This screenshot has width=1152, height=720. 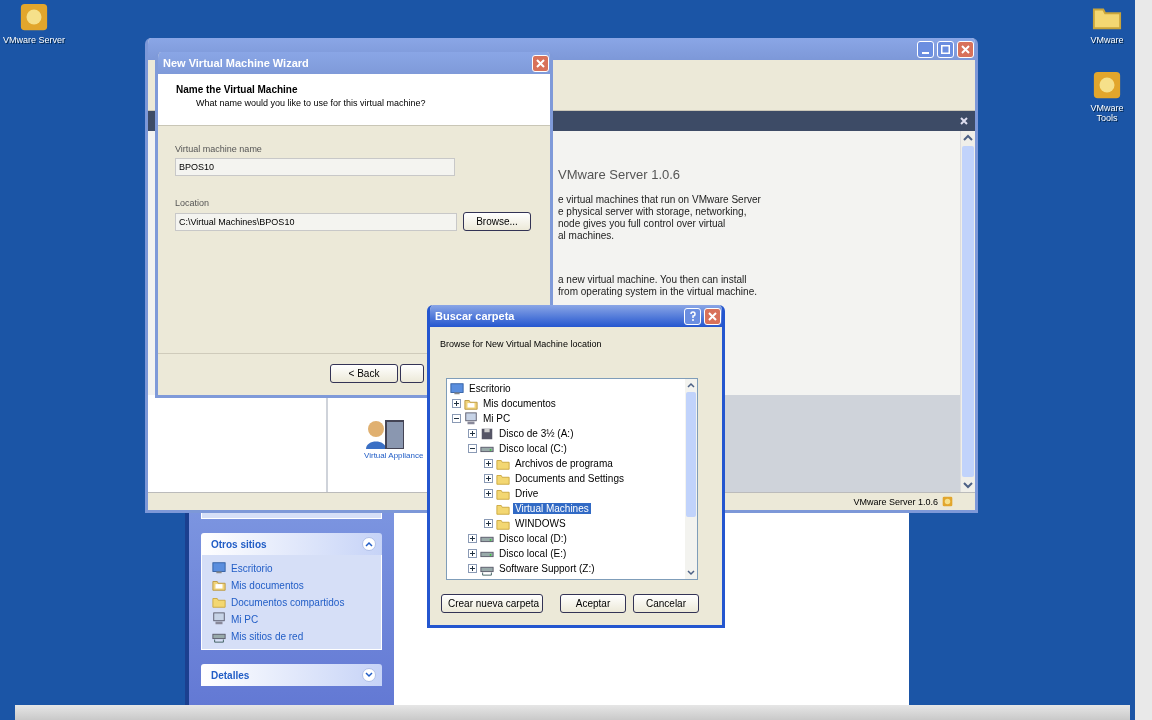 What do you see at coordinates (564, 463) in the screenshot?
I see `tree-item: Archivos de programa` at bounding box center [564, 463].